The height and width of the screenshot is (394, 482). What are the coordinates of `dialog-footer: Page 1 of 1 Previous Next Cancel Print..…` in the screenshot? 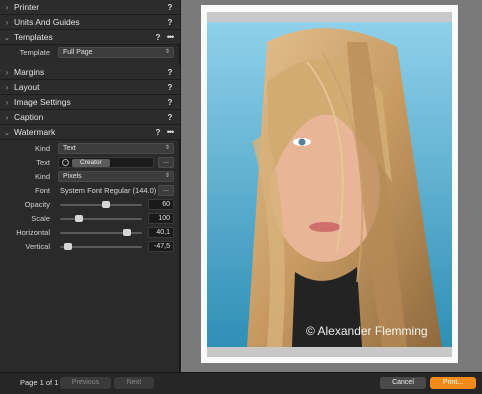 It's located at (241, 383).